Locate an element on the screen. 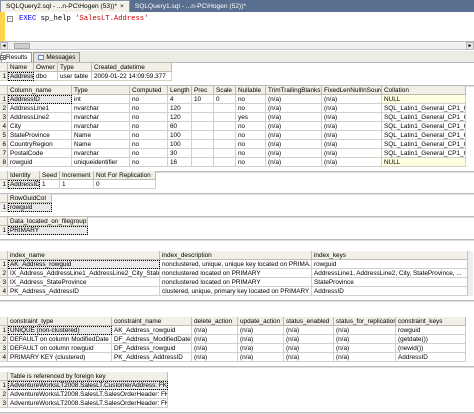  column-header: Not For Replication is located at coordinates (125, 175).